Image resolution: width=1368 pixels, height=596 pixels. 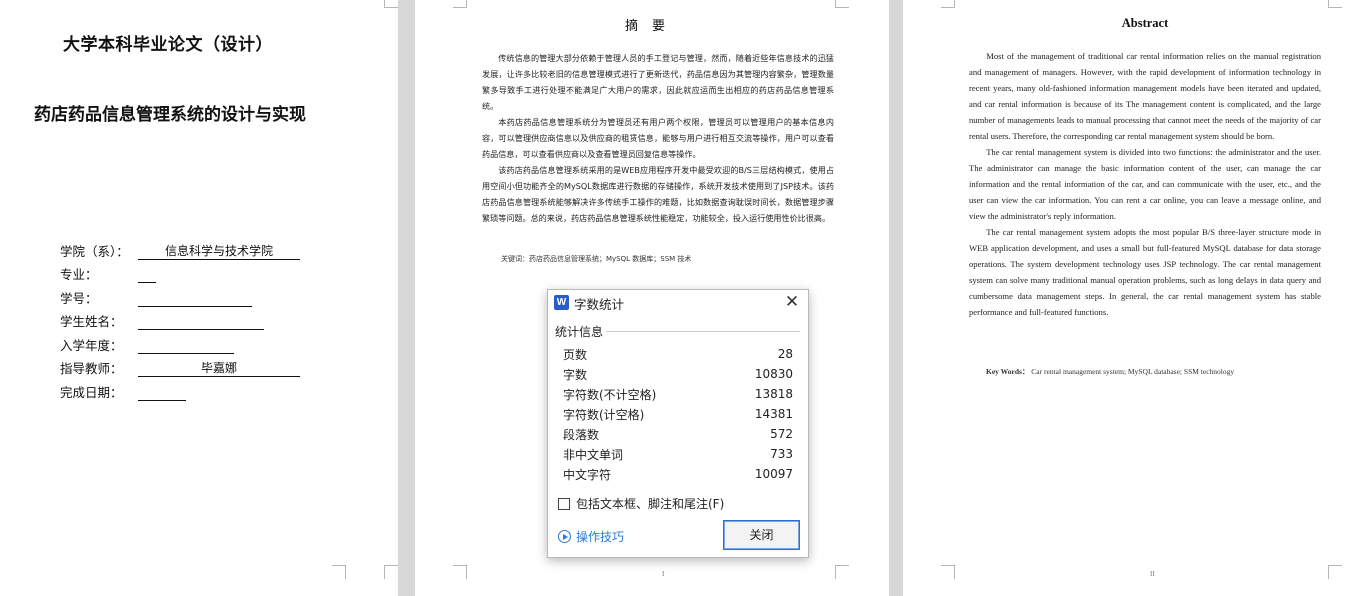 I want to click on info-label: 入学年度：, so click(x=91, y=345).